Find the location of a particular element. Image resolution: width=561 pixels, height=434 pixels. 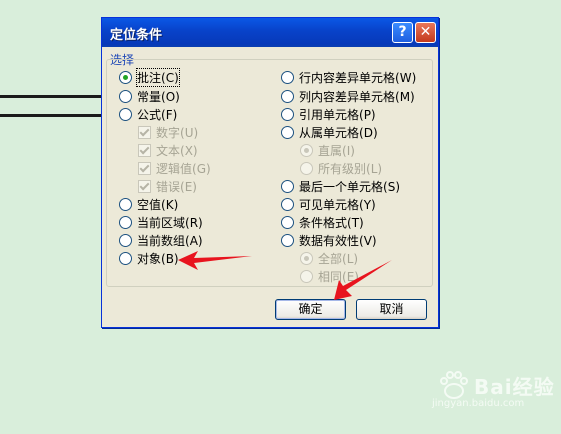

option-current-array-label: 当前数组(A) is located at coordinates (170, 240).